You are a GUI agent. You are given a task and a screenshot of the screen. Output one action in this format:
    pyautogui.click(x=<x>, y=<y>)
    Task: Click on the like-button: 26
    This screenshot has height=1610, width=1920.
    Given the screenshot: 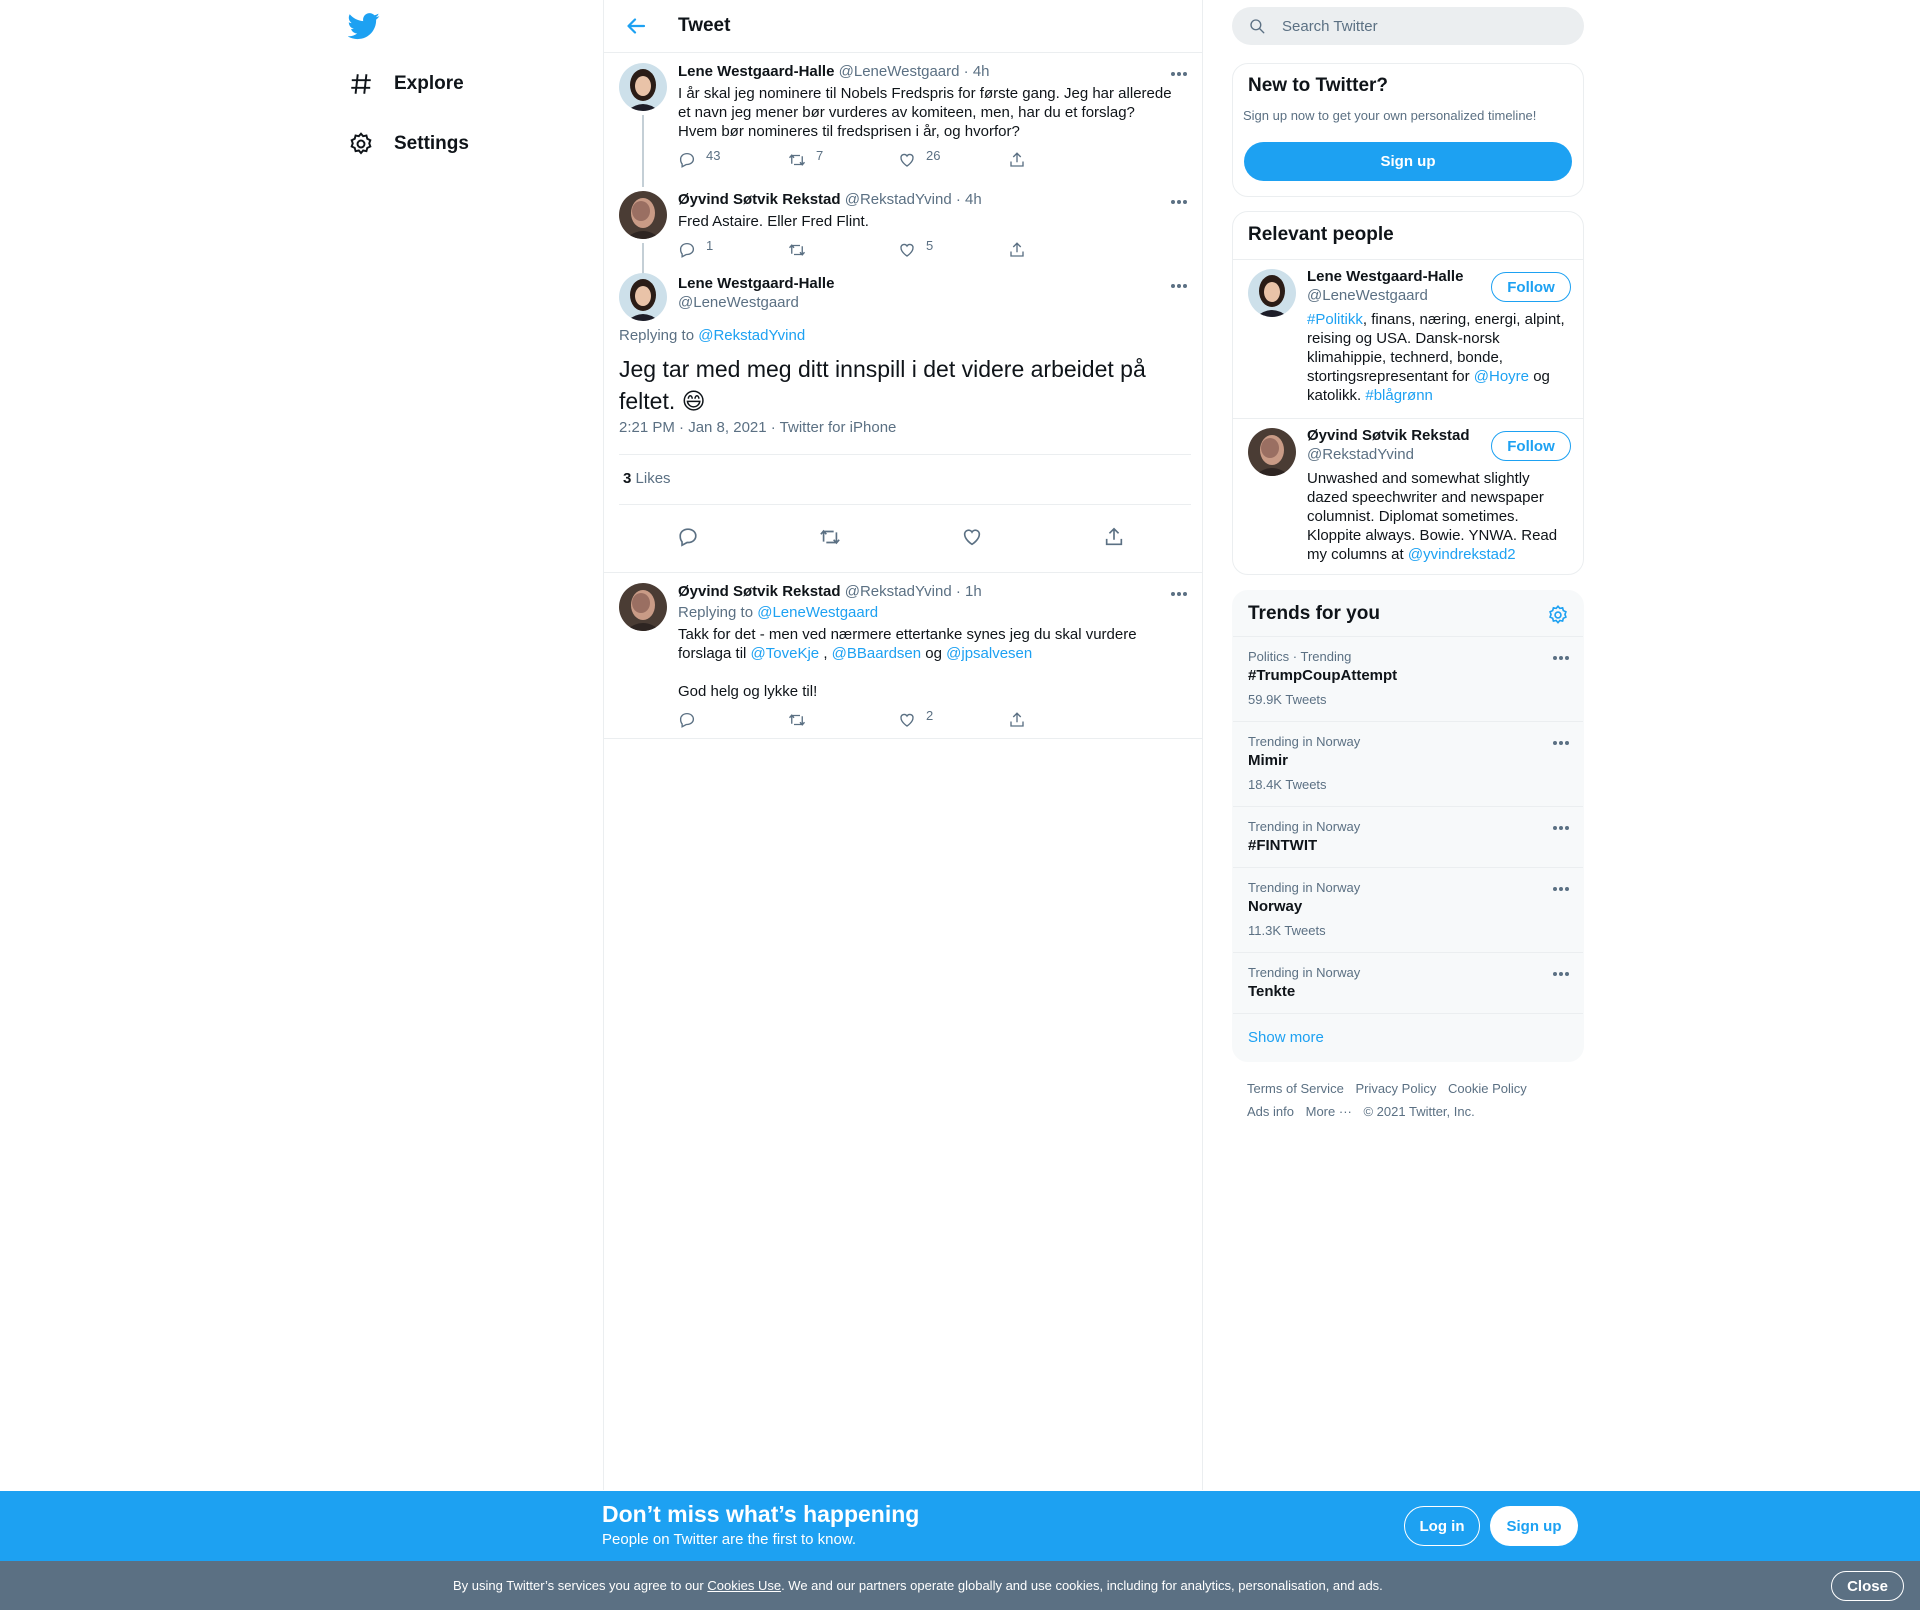 What is the action you would take?
    pyautogui.click(x=953, y=158)
    